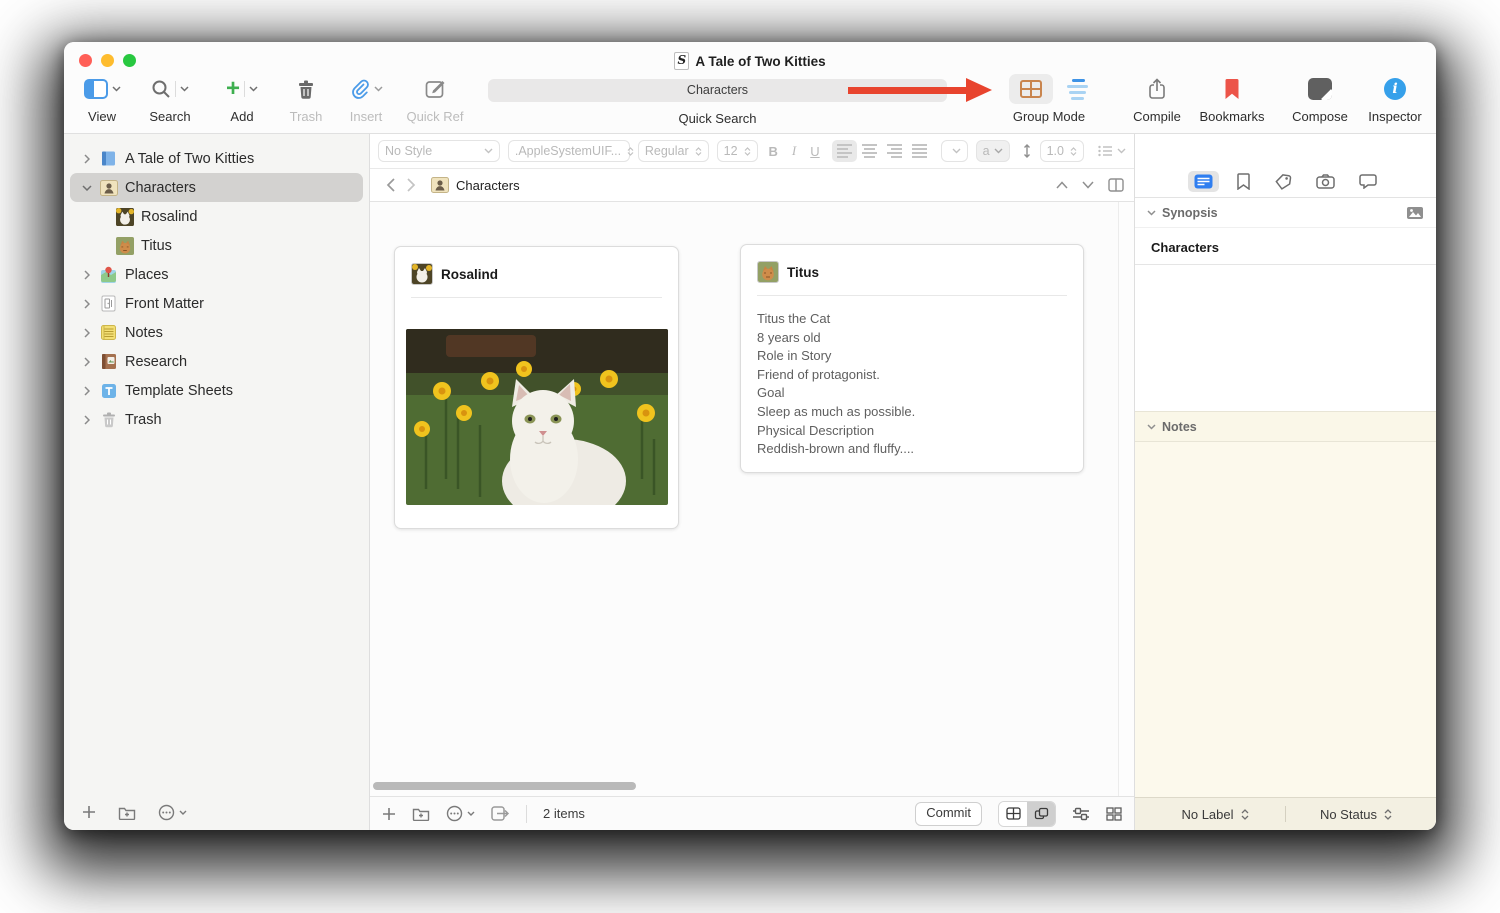 Image resolution: width=1500 pixels, height=913 pixels. I want to click on freeform-view-button, so click(1041, 813).